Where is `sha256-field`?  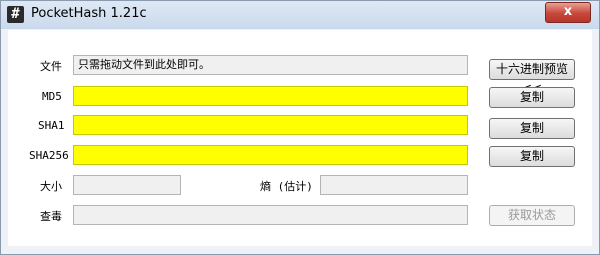
sha256-field is located at coordinates (270, 155).